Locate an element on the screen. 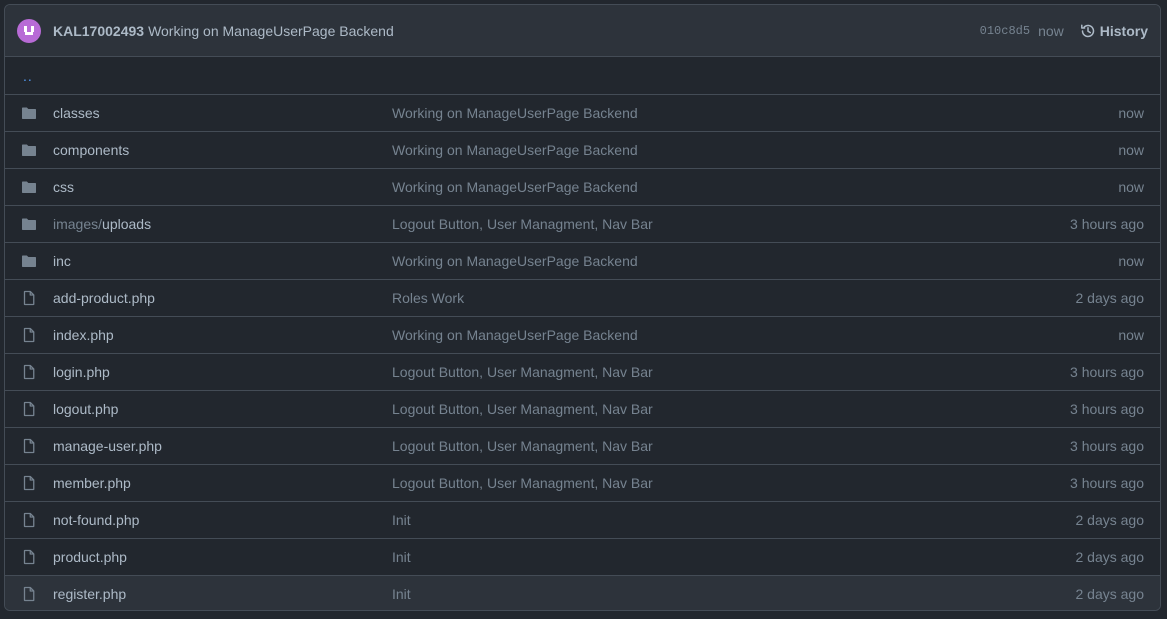 This screenshot has height=619, width=1167. file-name: classes is located at coordinates (222, 113).